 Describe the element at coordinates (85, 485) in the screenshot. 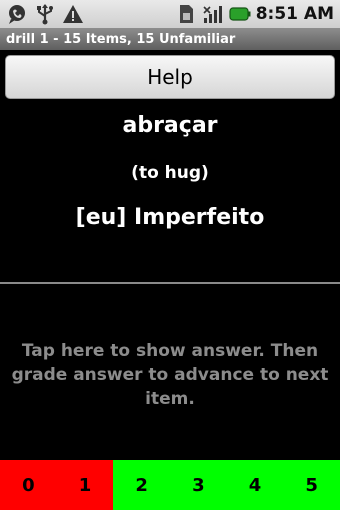

I see `grade-button-1: 1` at that location.